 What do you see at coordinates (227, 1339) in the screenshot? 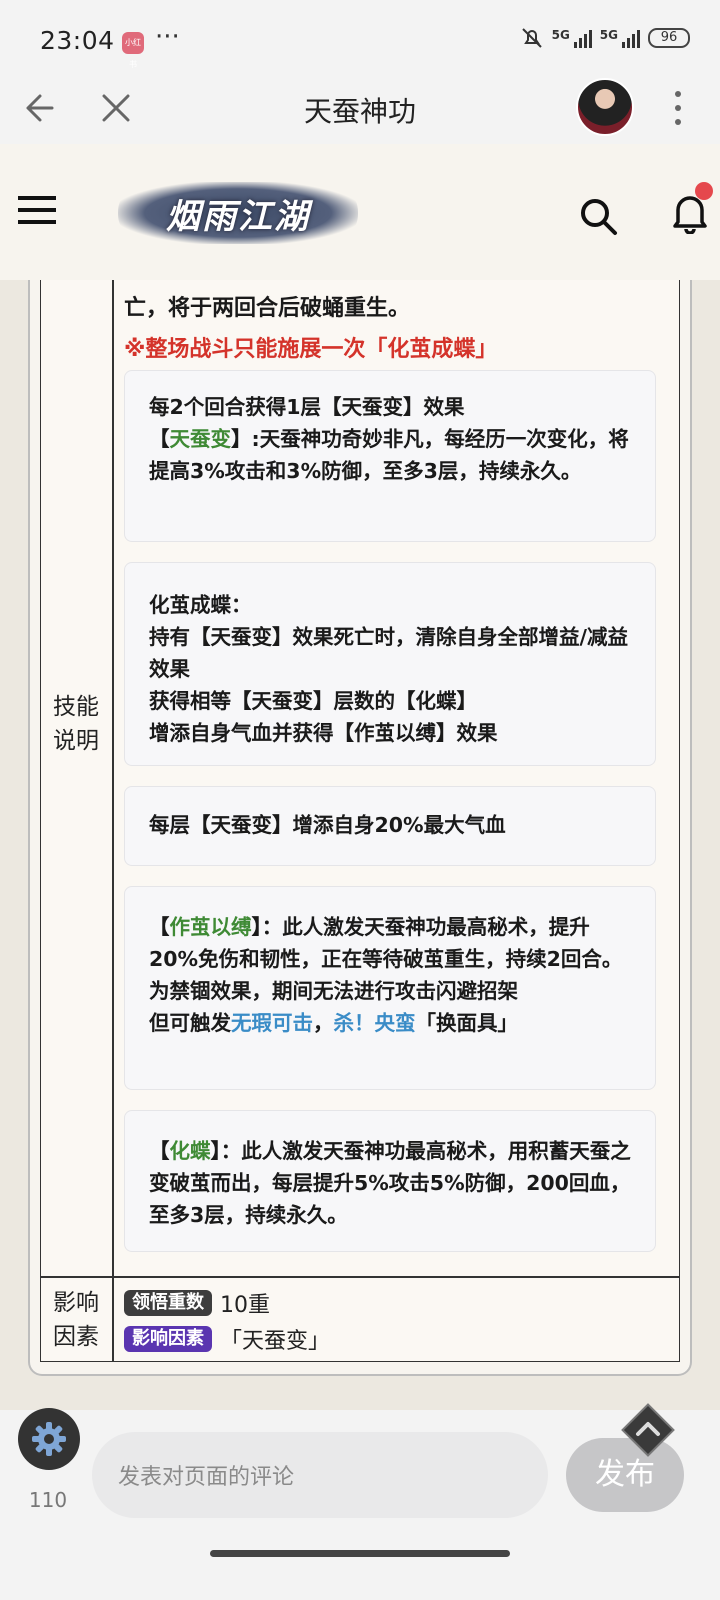
I see `factor-influence: 影响因素 「天蚕变」` at bounding box center [227, 1339].